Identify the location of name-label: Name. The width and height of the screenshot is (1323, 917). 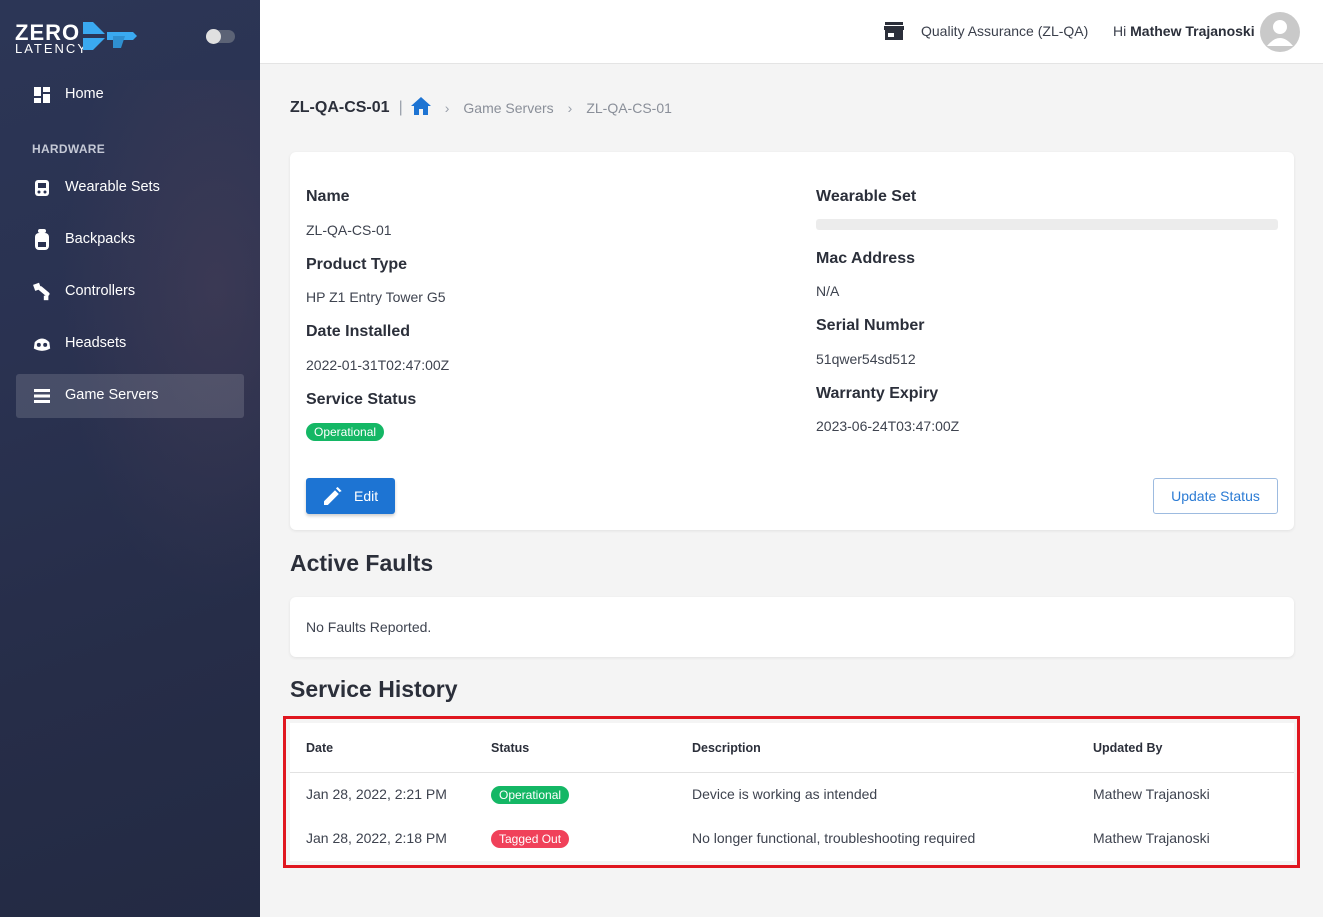
(328, 196).